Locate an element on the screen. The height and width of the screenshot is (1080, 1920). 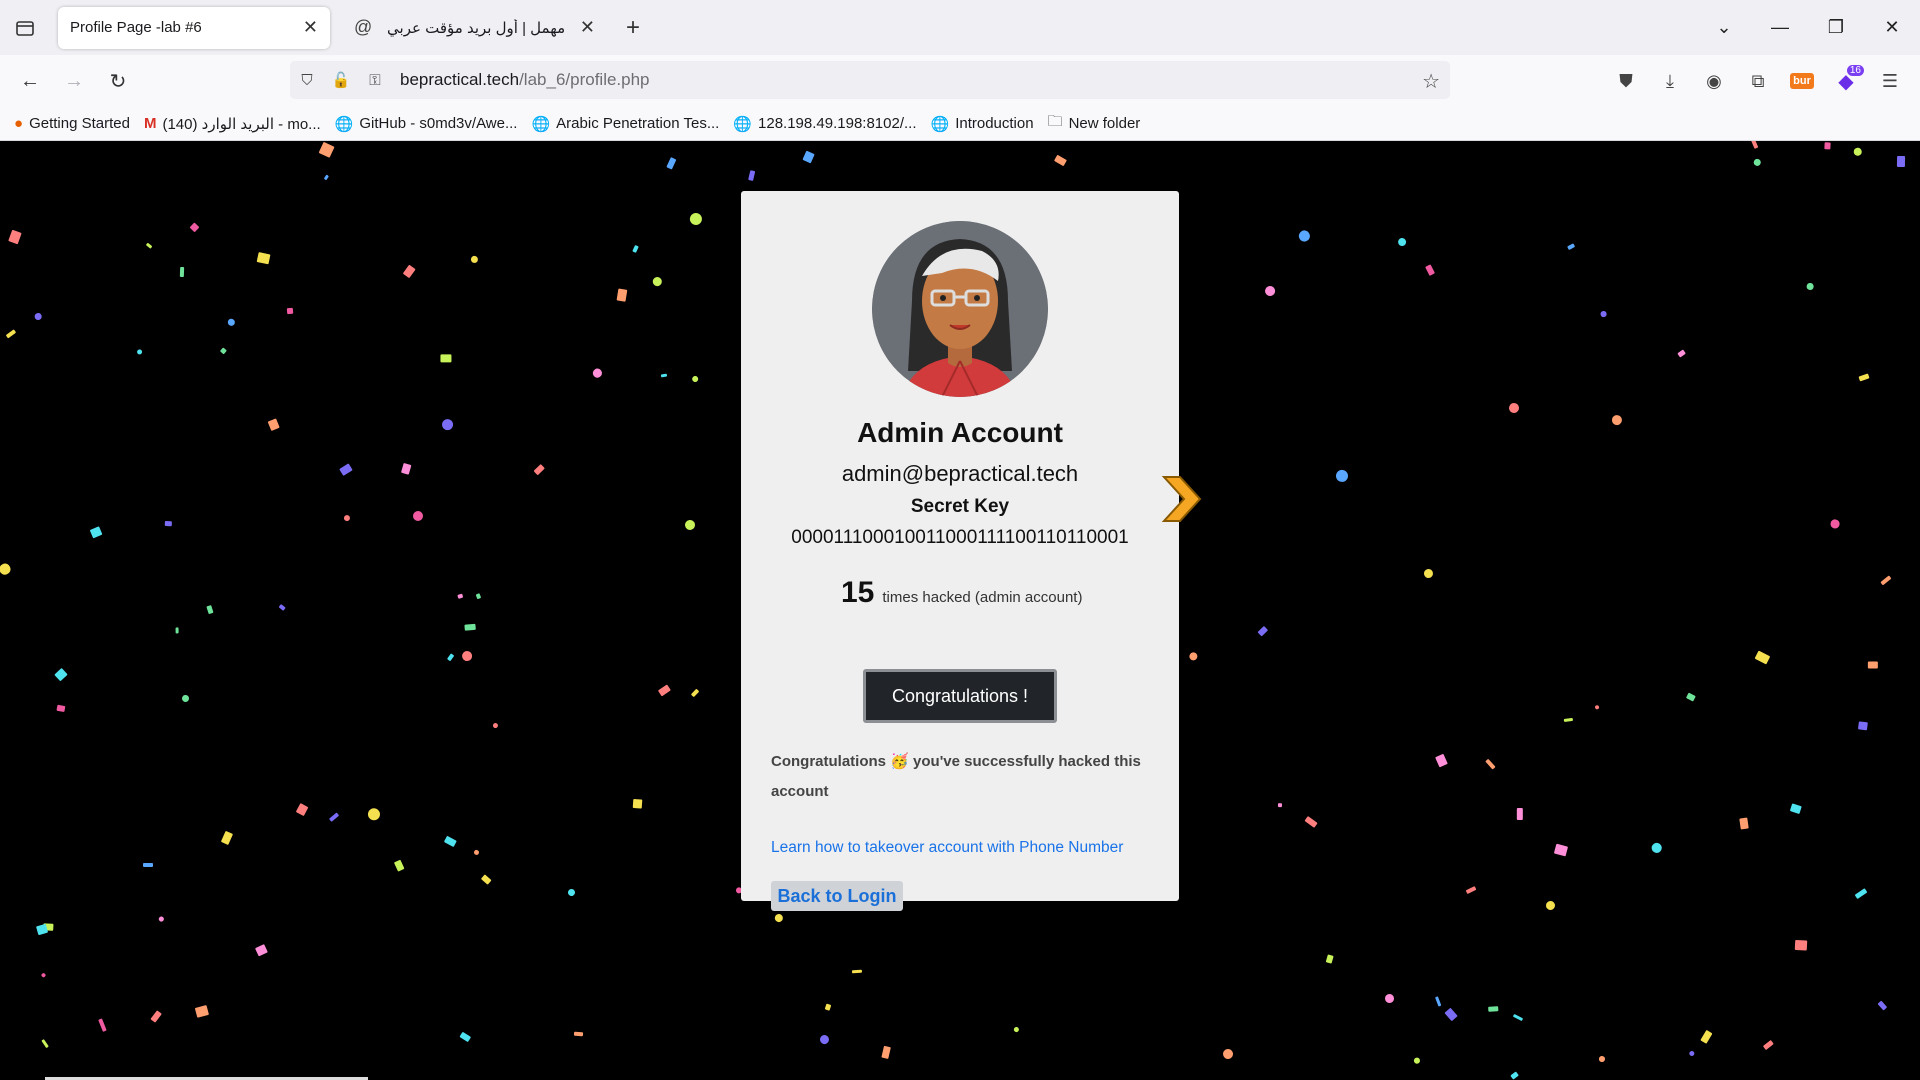
chevron-right-icon is located at coordinates (1181, 499).